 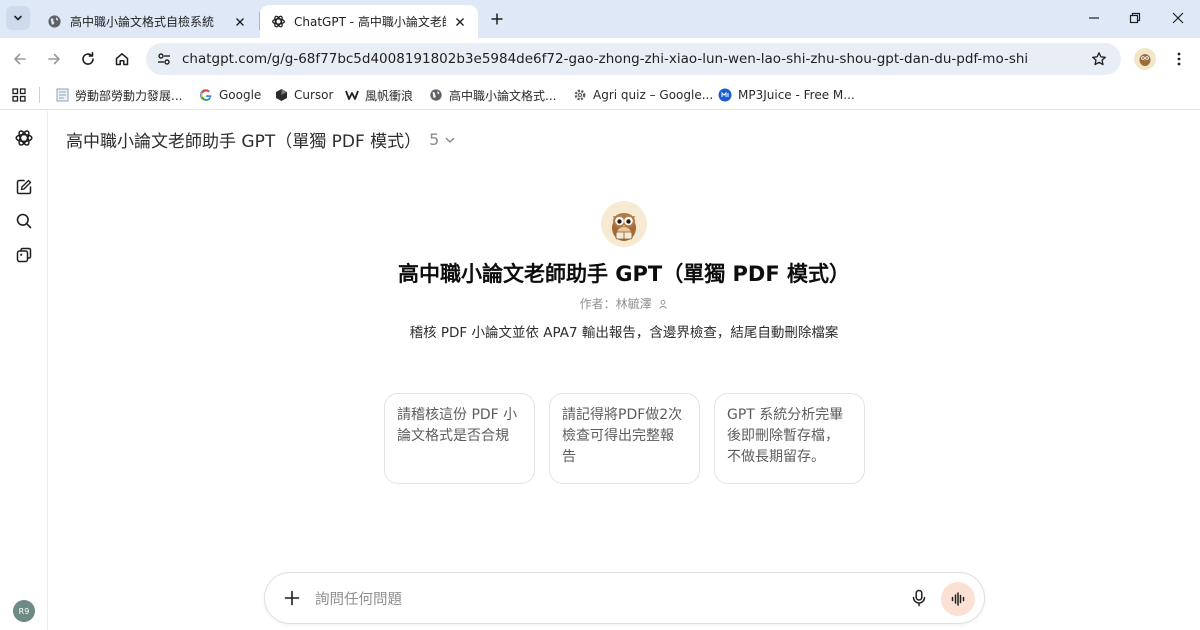 I want to click on voice-mode-button, so click(x=958, y=599).